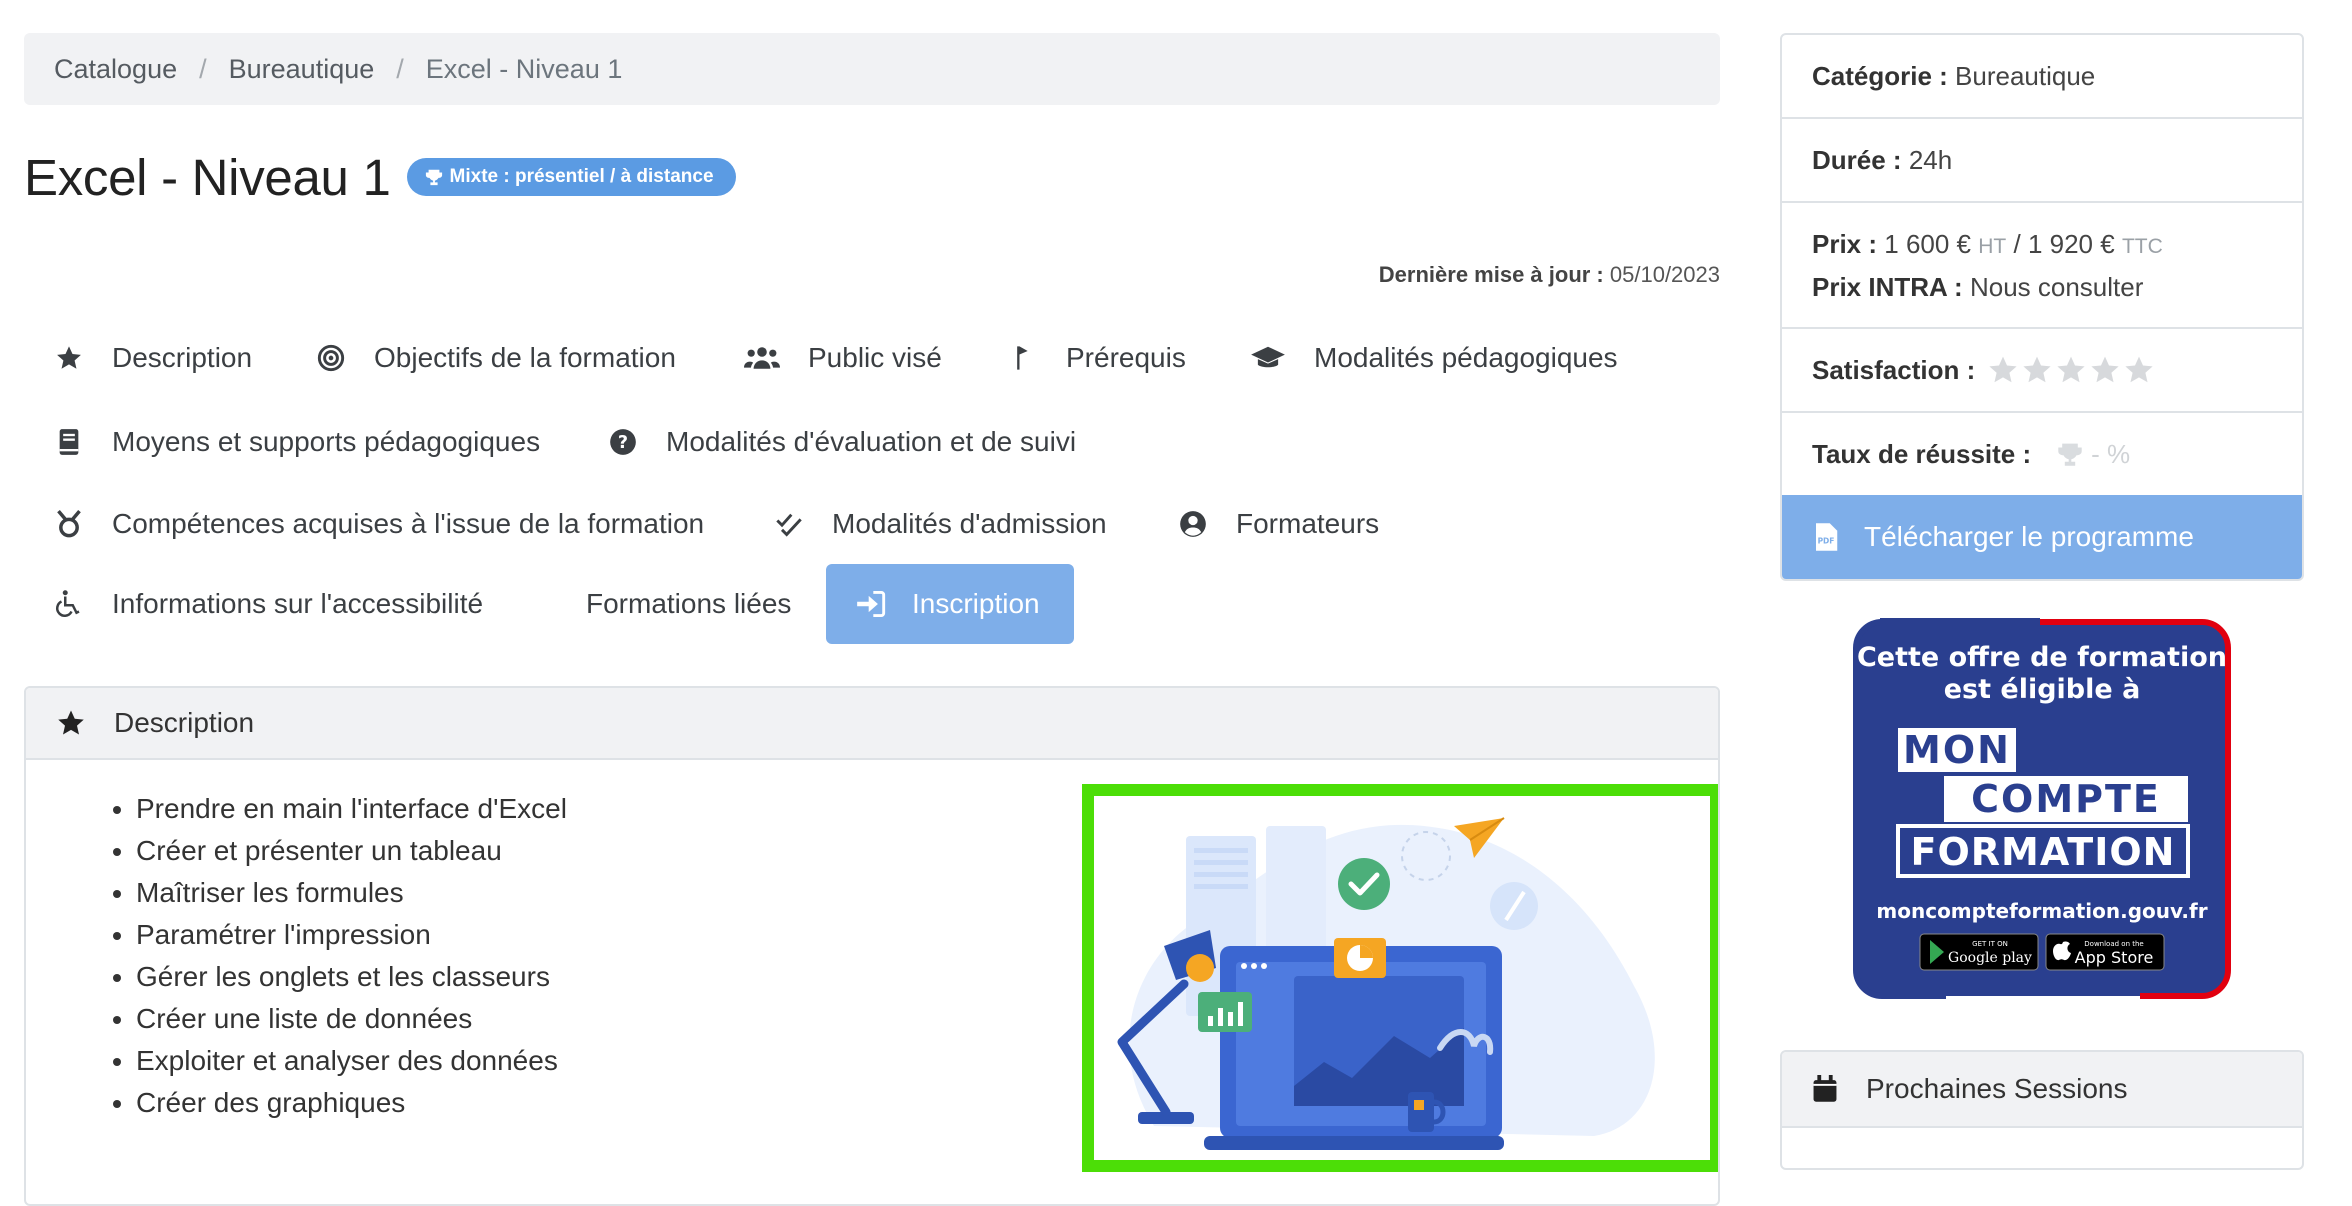  I want to click on tab-label: Formations liées, so click(689, 603).